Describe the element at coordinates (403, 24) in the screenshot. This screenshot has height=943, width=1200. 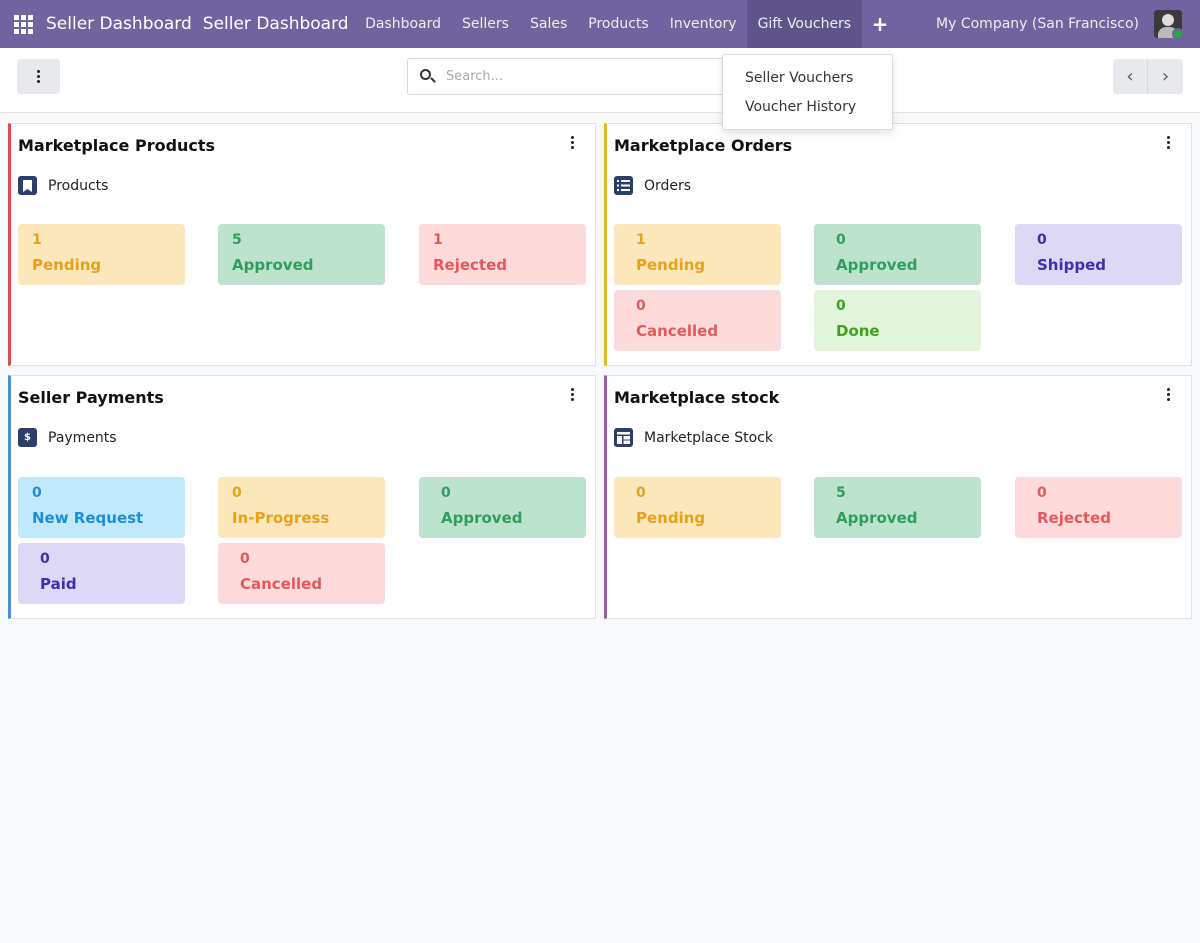
I see `nav-dashboard: Dashboard` at that location.